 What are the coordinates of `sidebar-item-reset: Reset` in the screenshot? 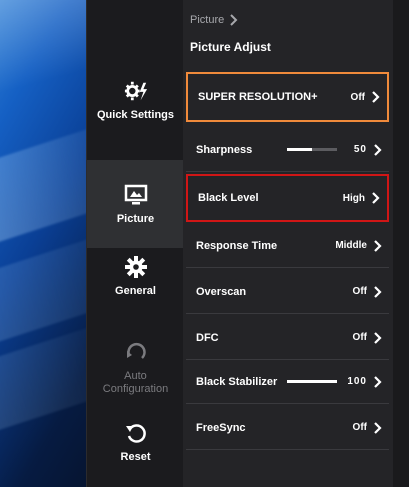 It's located at (135, 442).